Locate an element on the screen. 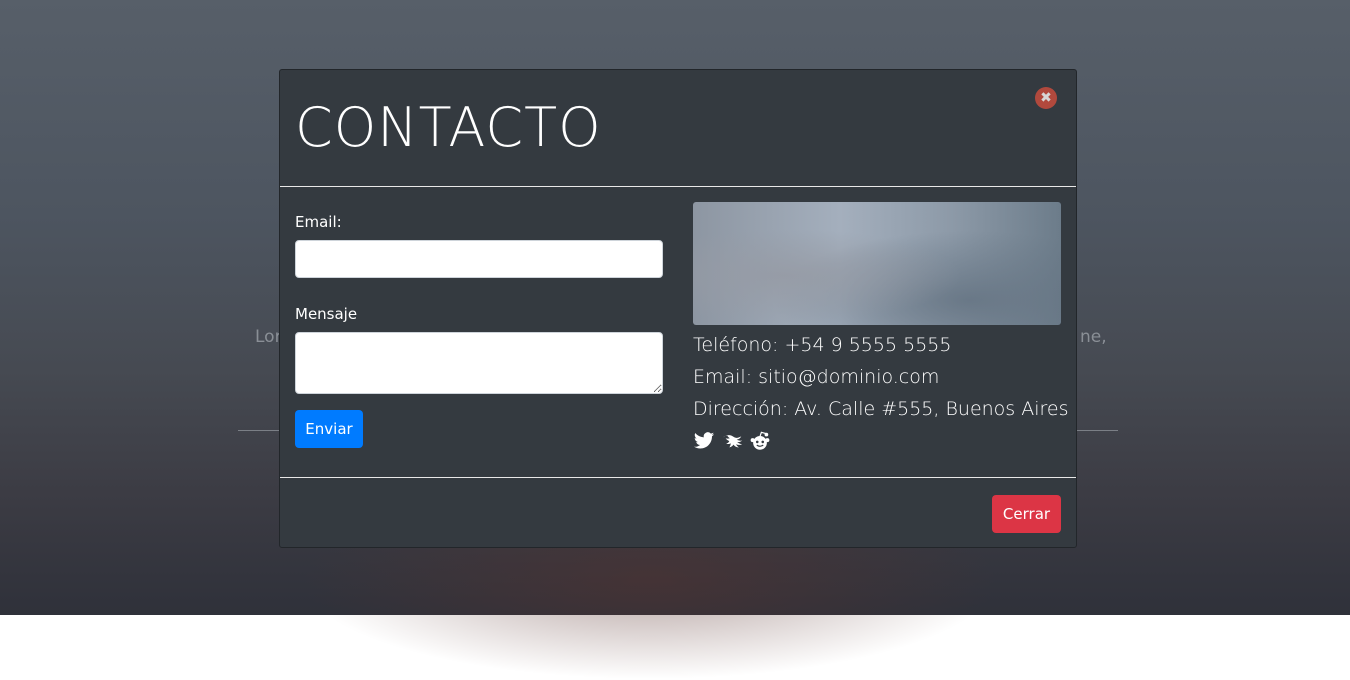 The width and height of the screenshot is (1350, 680). close-button: Cerrar is located at coordinates (1026, 514).